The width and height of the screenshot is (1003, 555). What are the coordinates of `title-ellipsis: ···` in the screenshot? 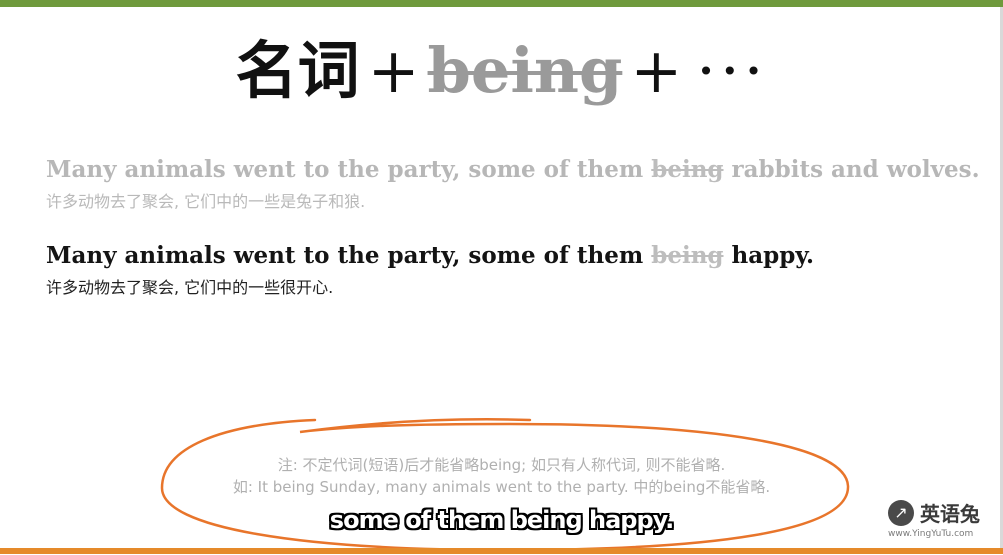 It's located at (732, 70).